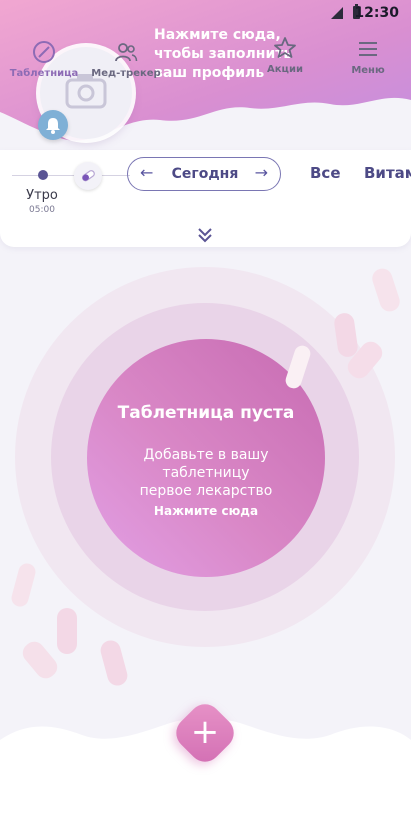 The image size is (411, 823). Describe the element at coordinates (285, 69) in the screenshot. I see `nav-label-promotions: Акции` at that location.